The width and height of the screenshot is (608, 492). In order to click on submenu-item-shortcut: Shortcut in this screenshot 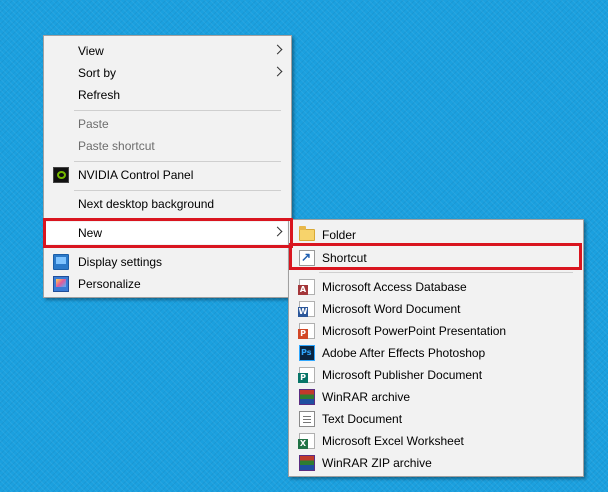, I will do `click(436, 258)`.